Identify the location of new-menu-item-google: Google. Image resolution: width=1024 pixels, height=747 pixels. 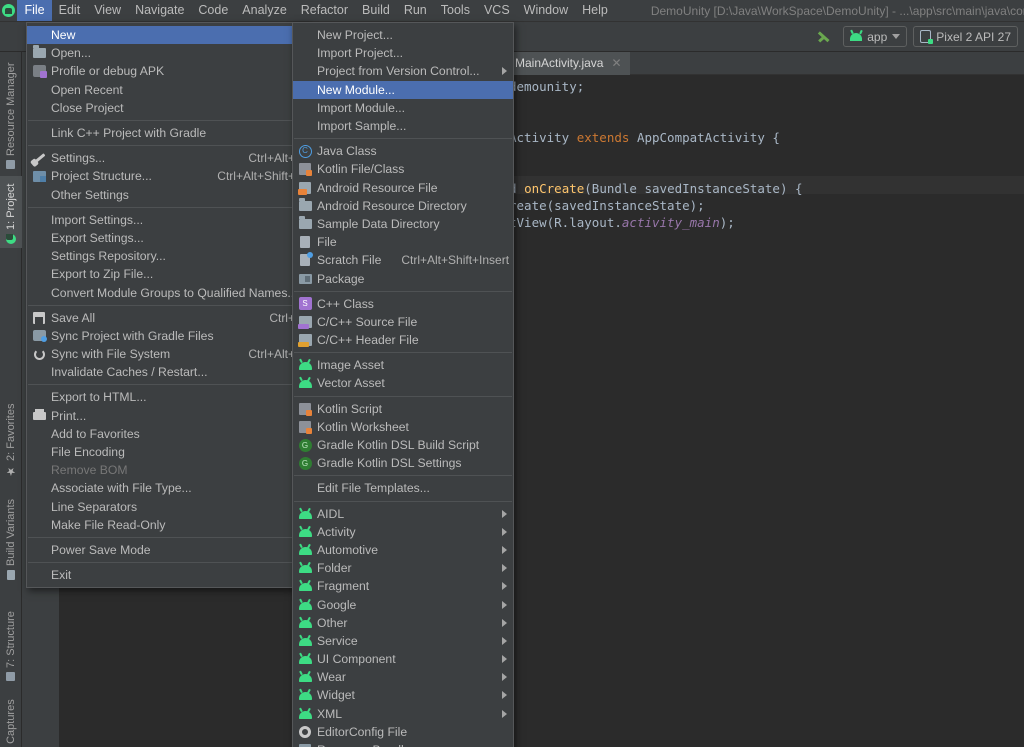
(403, 604).